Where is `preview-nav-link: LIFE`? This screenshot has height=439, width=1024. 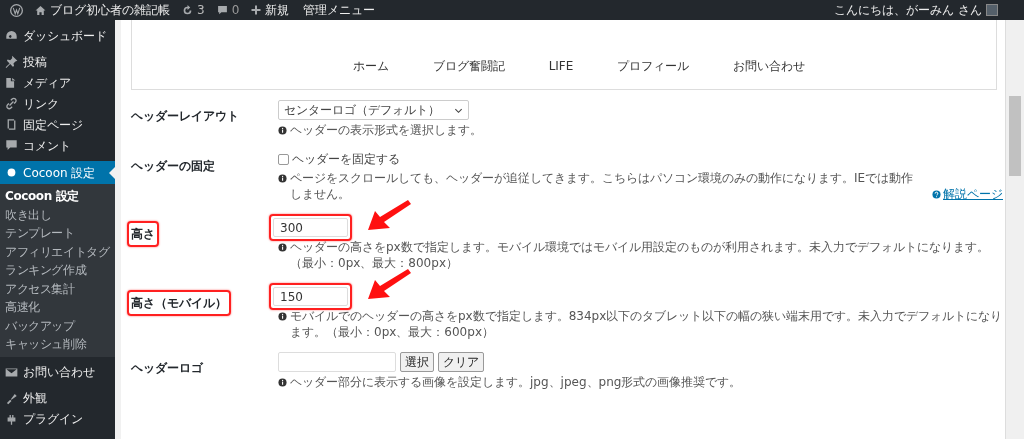 preview-nav-link: LIFE is located at coordinates (561, 66).